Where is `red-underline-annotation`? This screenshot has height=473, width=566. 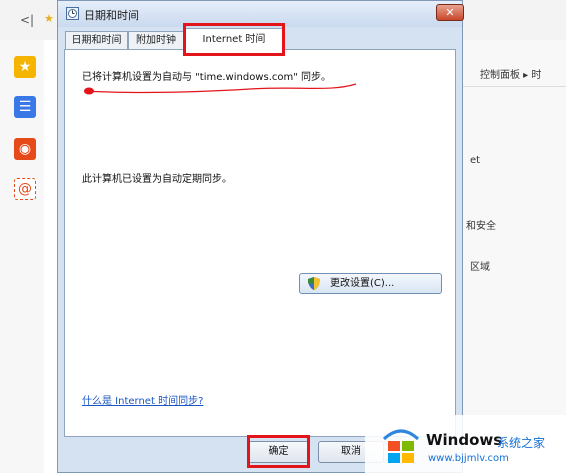 red-underline-annotation is located at coordinates (220, 89).